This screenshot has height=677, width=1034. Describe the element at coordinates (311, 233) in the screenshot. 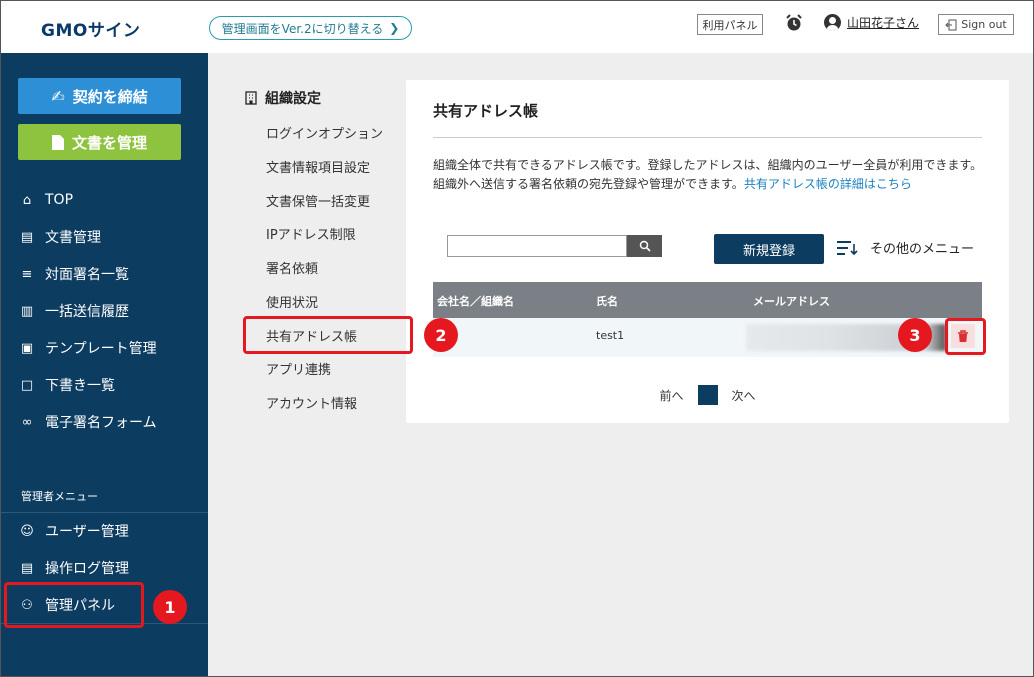

I see `submenu-item-ip-restriction: IPアドレス制限` at that location.